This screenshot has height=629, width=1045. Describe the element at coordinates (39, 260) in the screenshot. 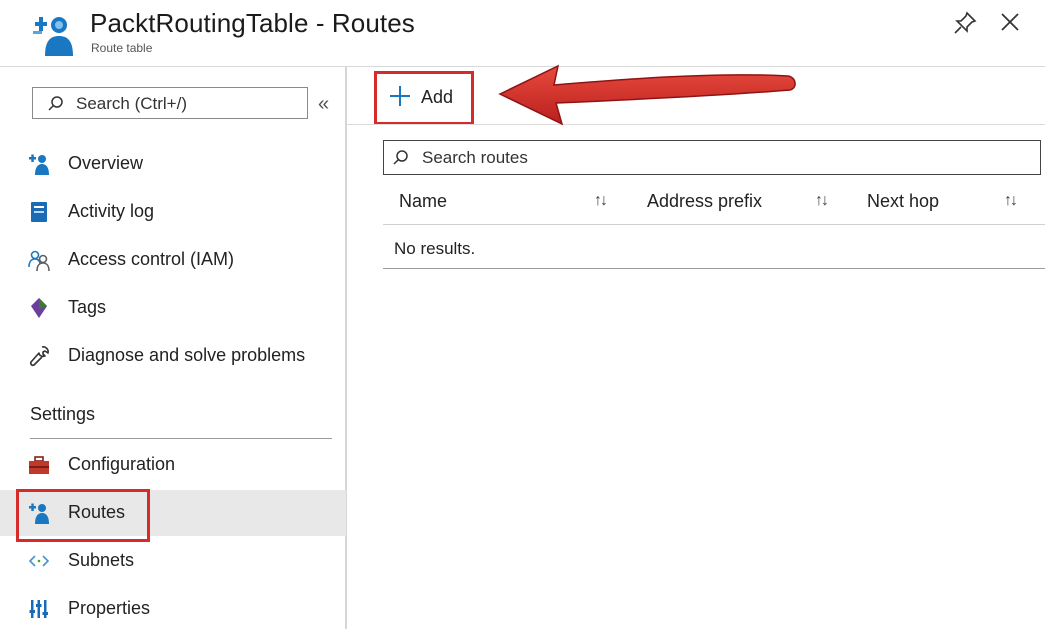

I see `people-icon` at that location.